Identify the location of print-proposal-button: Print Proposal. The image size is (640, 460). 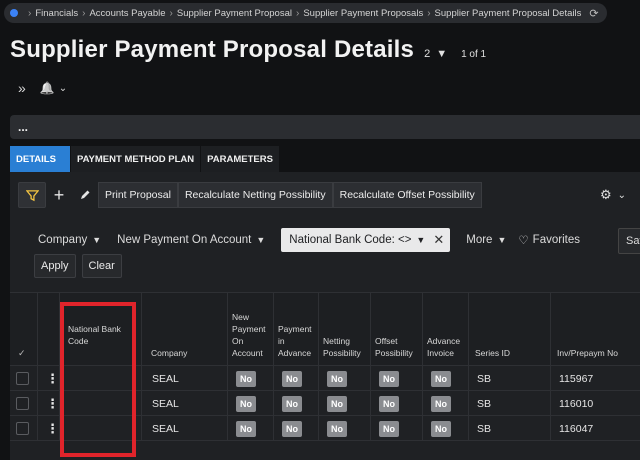
(138, 195).